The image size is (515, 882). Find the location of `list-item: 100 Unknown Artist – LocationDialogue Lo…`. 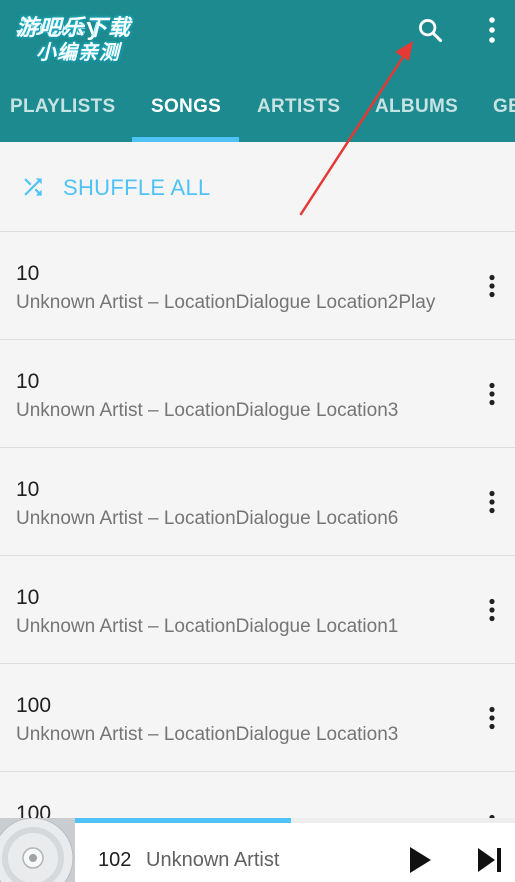

list-item: 100 Unknown Artist – LocationDialogue Lo… is located at coordinates (257, 717).